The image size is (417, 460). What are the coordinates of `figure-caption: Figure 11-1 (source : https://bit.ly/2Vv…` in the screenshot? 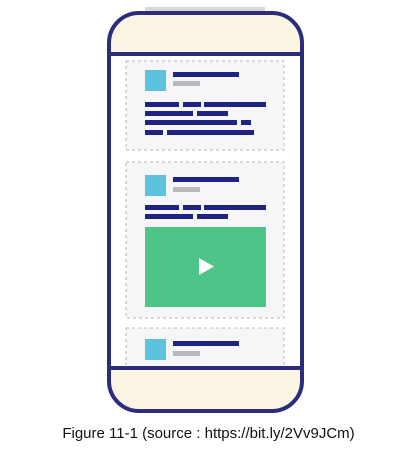 It's located at (208, 433).